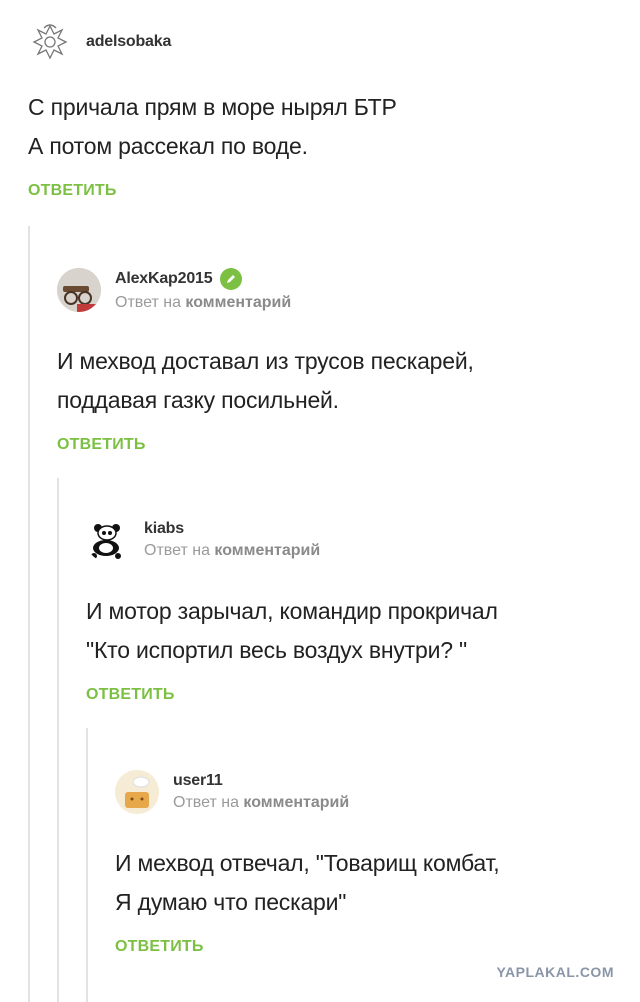 The width and height of the screenshot is (640, 1002). Describe the element at coordinates (137, 792) in the screenshot. I see `chef-avatar-icon` at that location.